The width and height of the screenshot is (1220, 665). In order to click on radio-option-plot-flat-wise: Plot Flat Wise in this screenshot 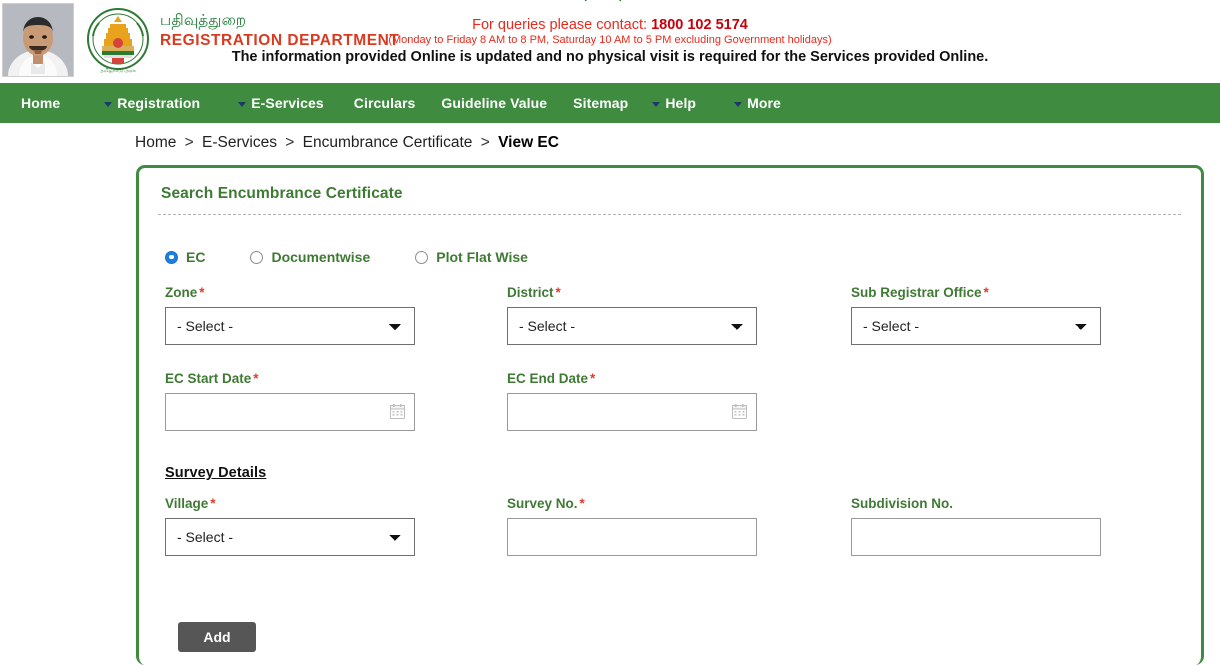, I will do `click(471, 257)`.